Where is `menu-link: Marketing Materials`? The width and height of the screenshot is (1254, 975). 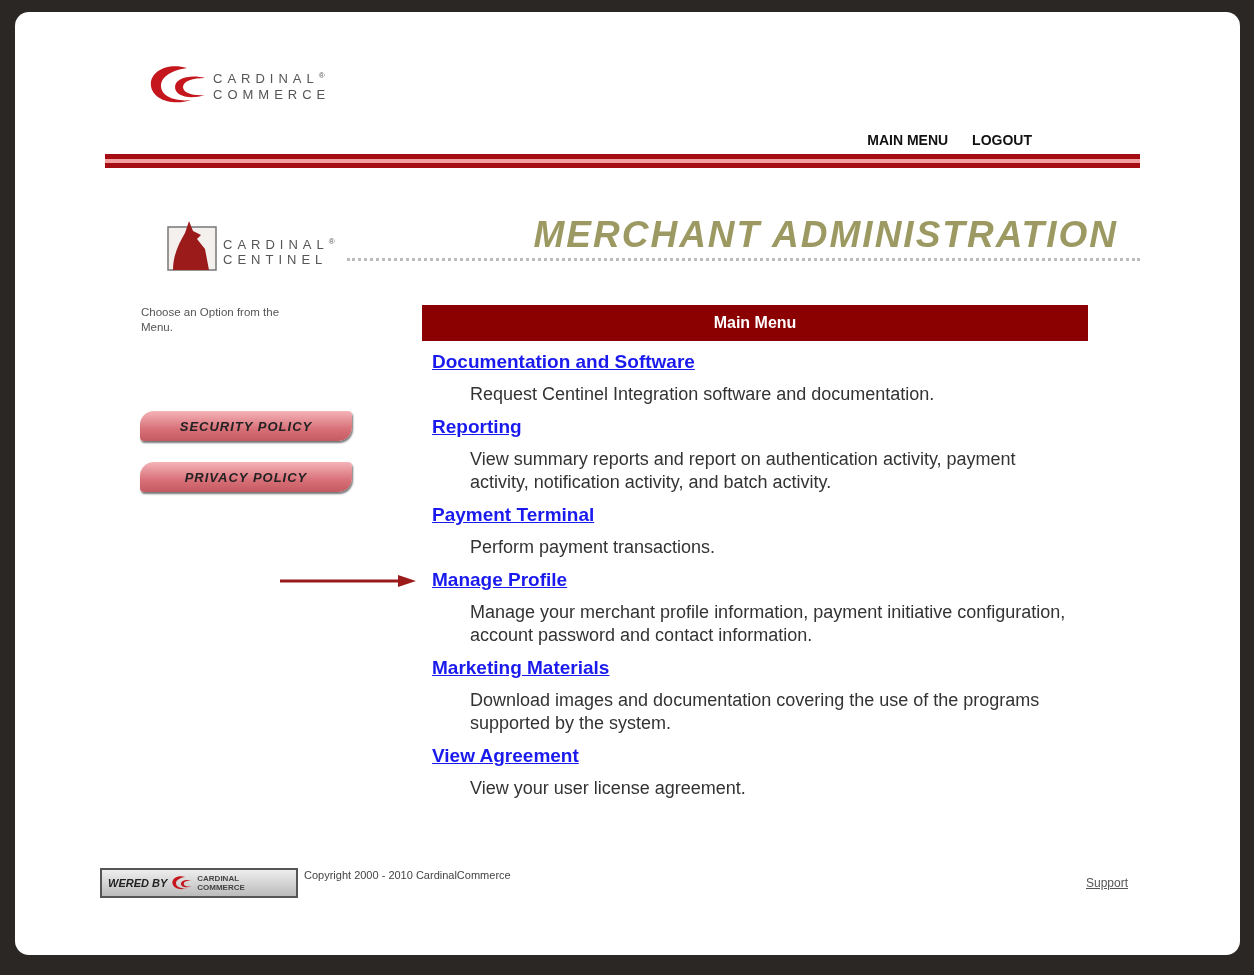 menu-link: Marketing Materials is located at coordinates (521, 667).